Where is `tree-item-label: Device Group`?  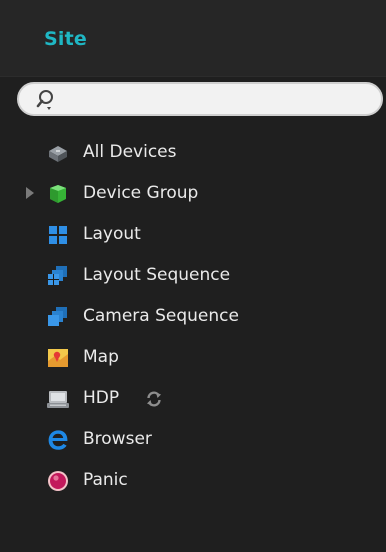
tree-item-label: Device Group is located at coordinates (141, 193).